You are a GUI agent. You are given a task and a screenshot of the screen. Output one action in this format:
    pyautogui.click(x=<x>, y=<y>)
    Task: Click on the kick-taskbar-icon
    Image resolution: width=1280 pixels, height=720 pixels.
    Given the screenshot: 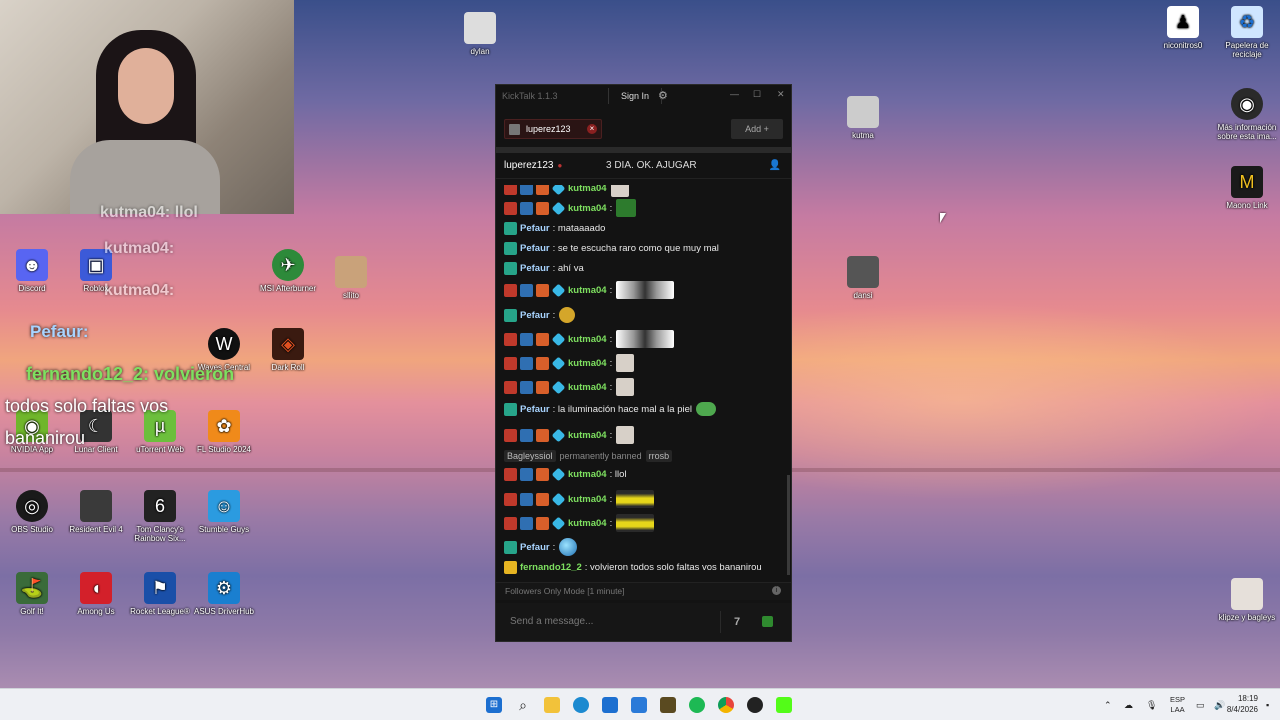 What is the action you would take?
    pyautogui.click(x=784, y=705)
    